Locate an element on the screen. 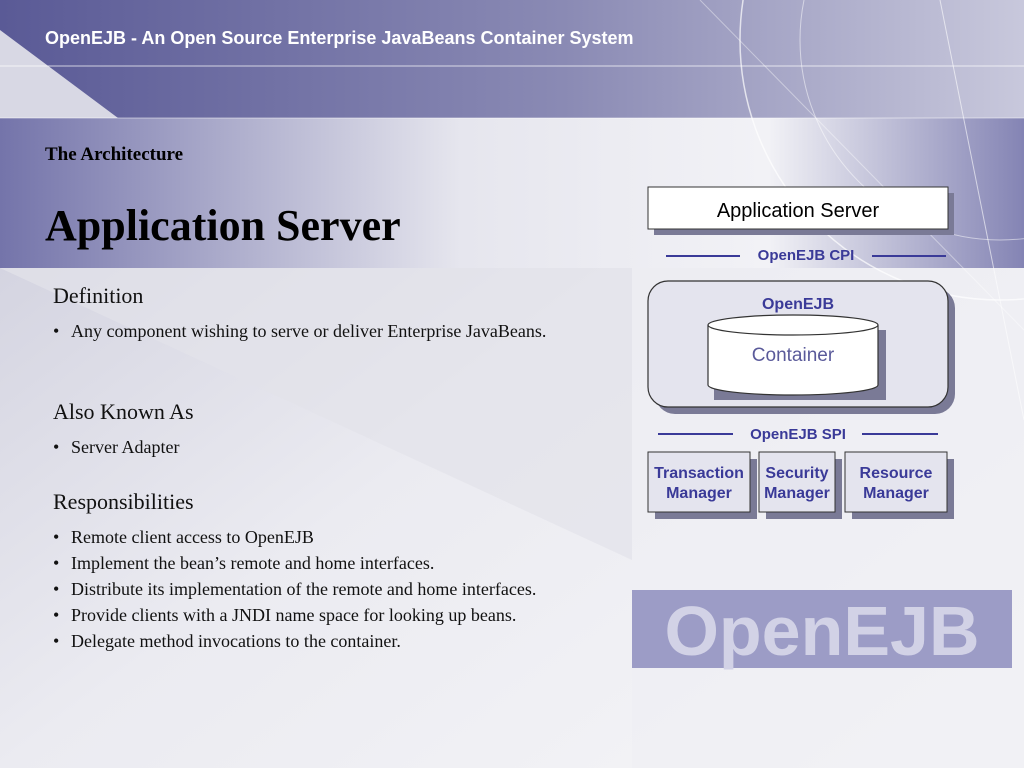 This screenshot has width=1024, height=768. spi-label: OpenEJB SPI is located at coordinates (798, 434).